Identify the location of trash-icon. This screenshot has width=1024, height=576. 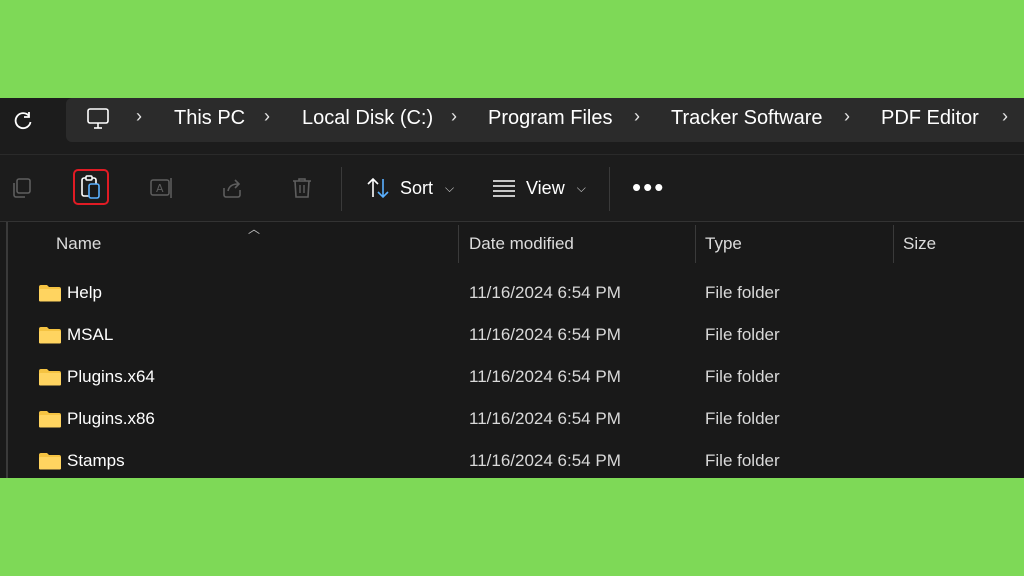
(302, 188).